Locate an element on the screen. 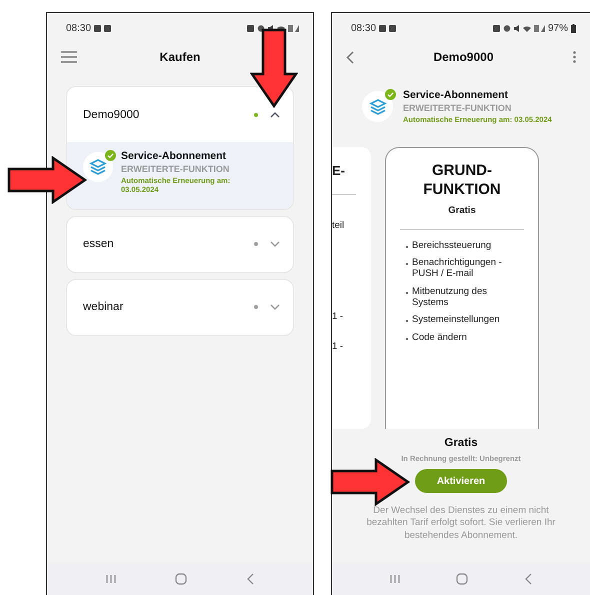  plan-card: GRUND- FUNKTION Gratis Bereichssteuerung Benachrichtigungen - PUSH / E-mail Mitbenutzung des Systems Systemeinstellungen Code ändern is located at coordinates (462, 288).